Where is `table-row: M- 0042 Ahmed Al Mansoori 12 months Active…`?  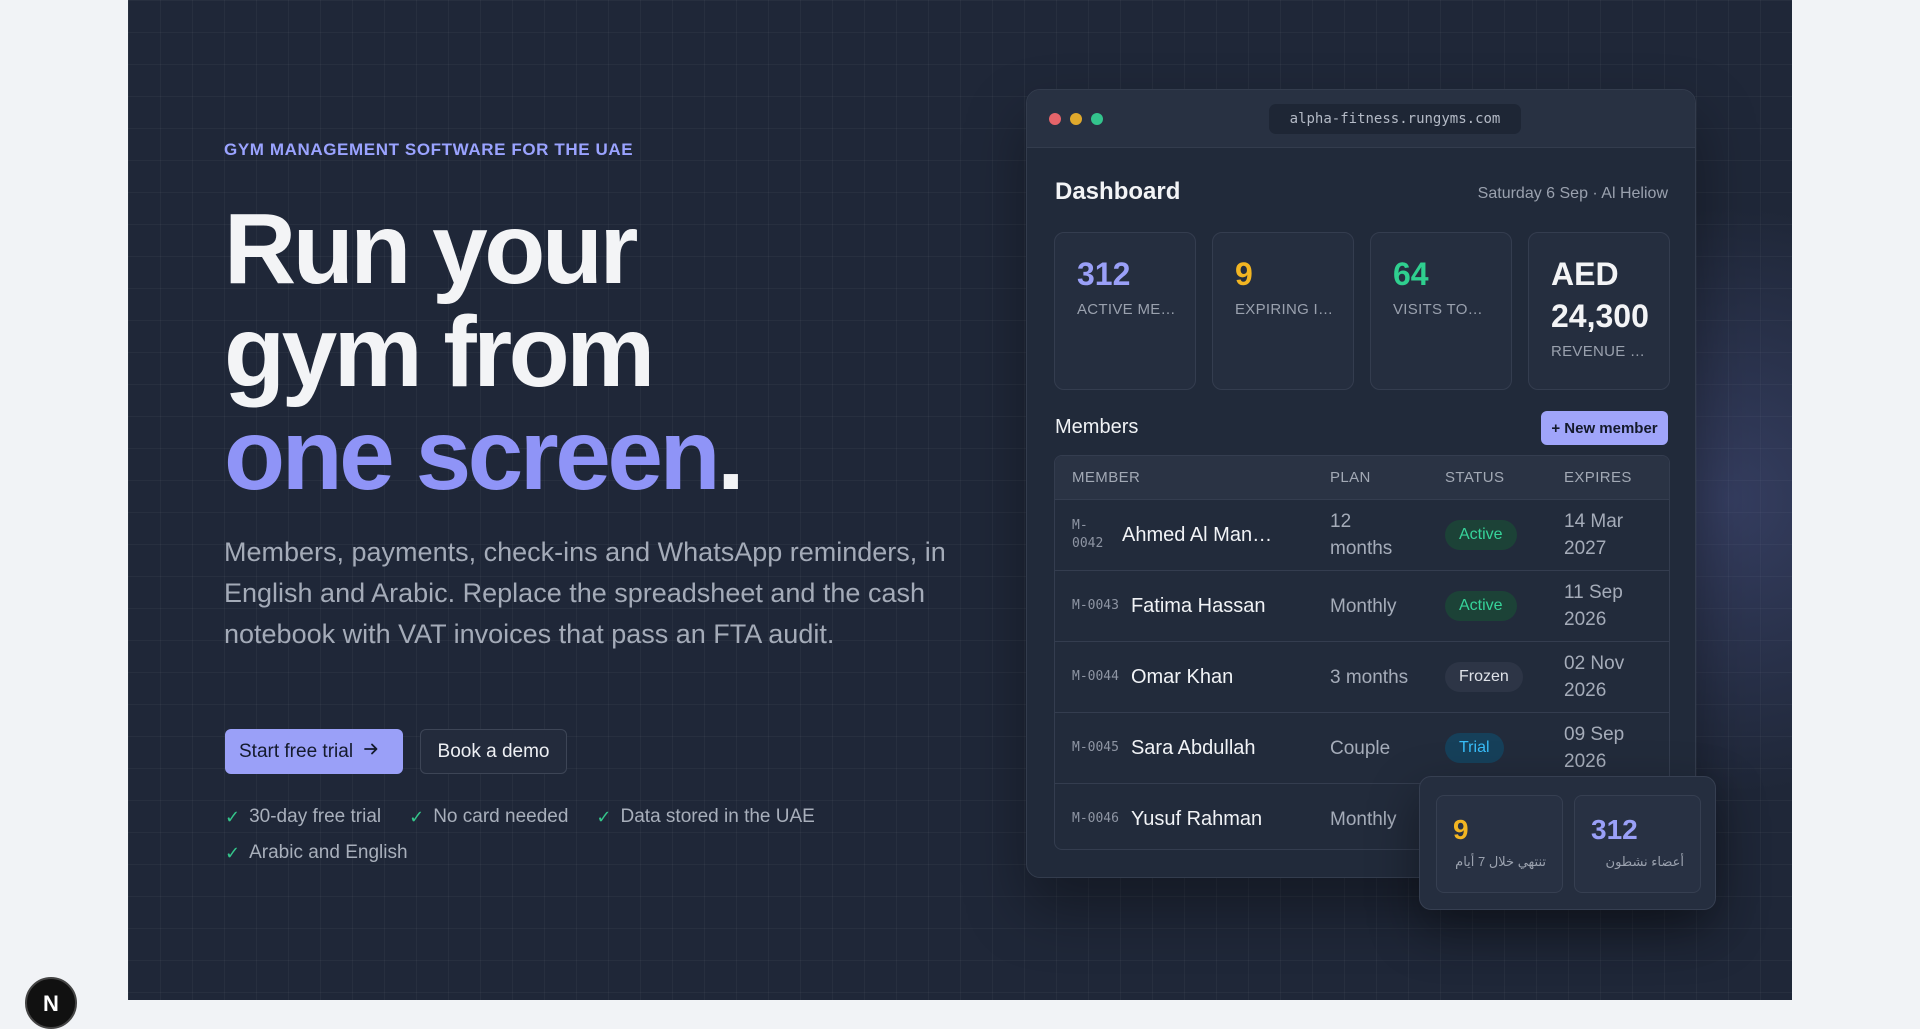 table-row: M- 0042 Ahmed Al Mansoori 12 months Active… is located at coordinates (1362, 534).